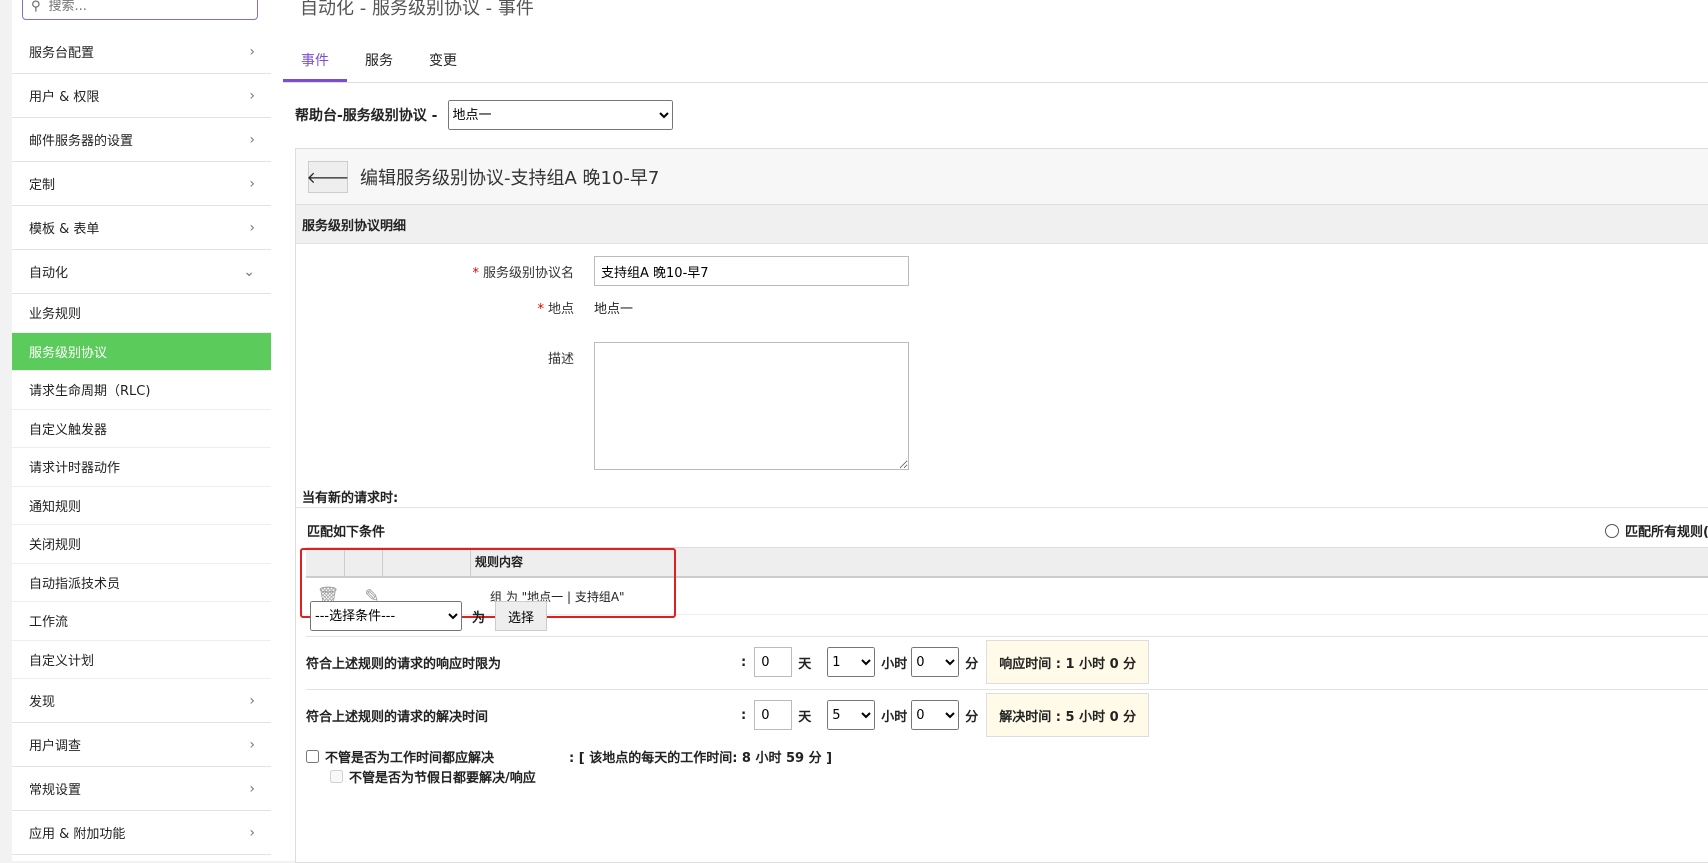 This screenshot has height=863, width=1708. What do you see at coordinates (141, 582) in the screenshot?
I see `sub-item-auto-assign: 自动指派技术员` at bounding box center [141, 582].